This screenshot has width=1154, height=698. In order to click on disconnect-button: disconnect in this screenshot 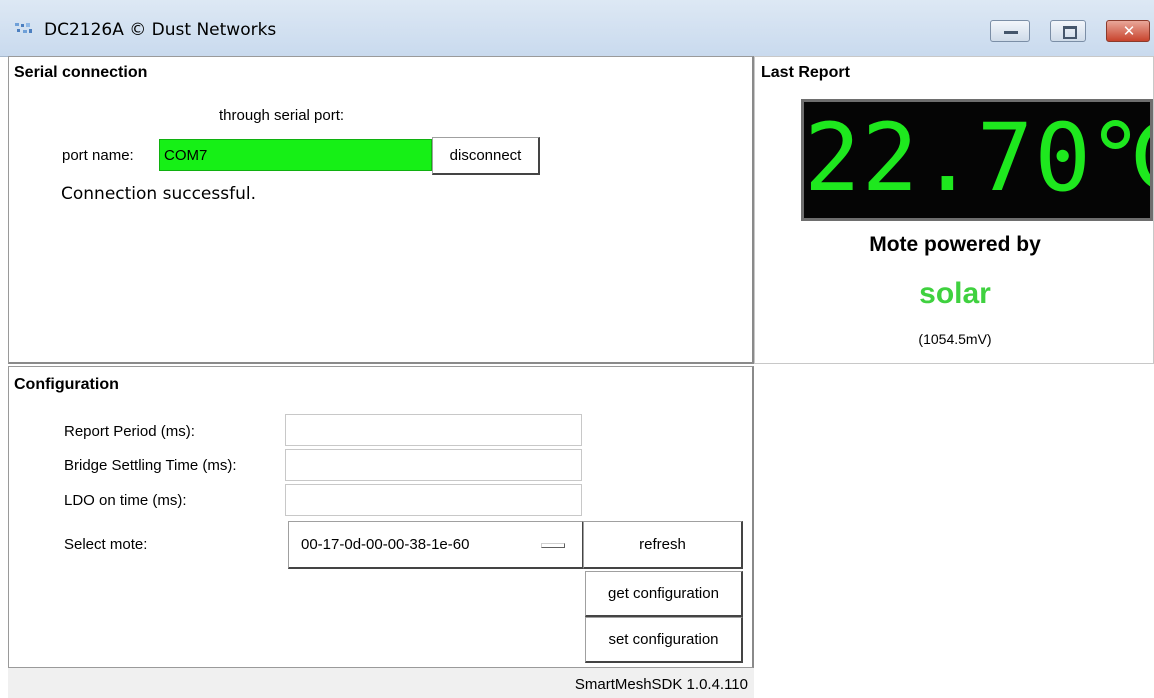, I will do `click(486, 156)`.